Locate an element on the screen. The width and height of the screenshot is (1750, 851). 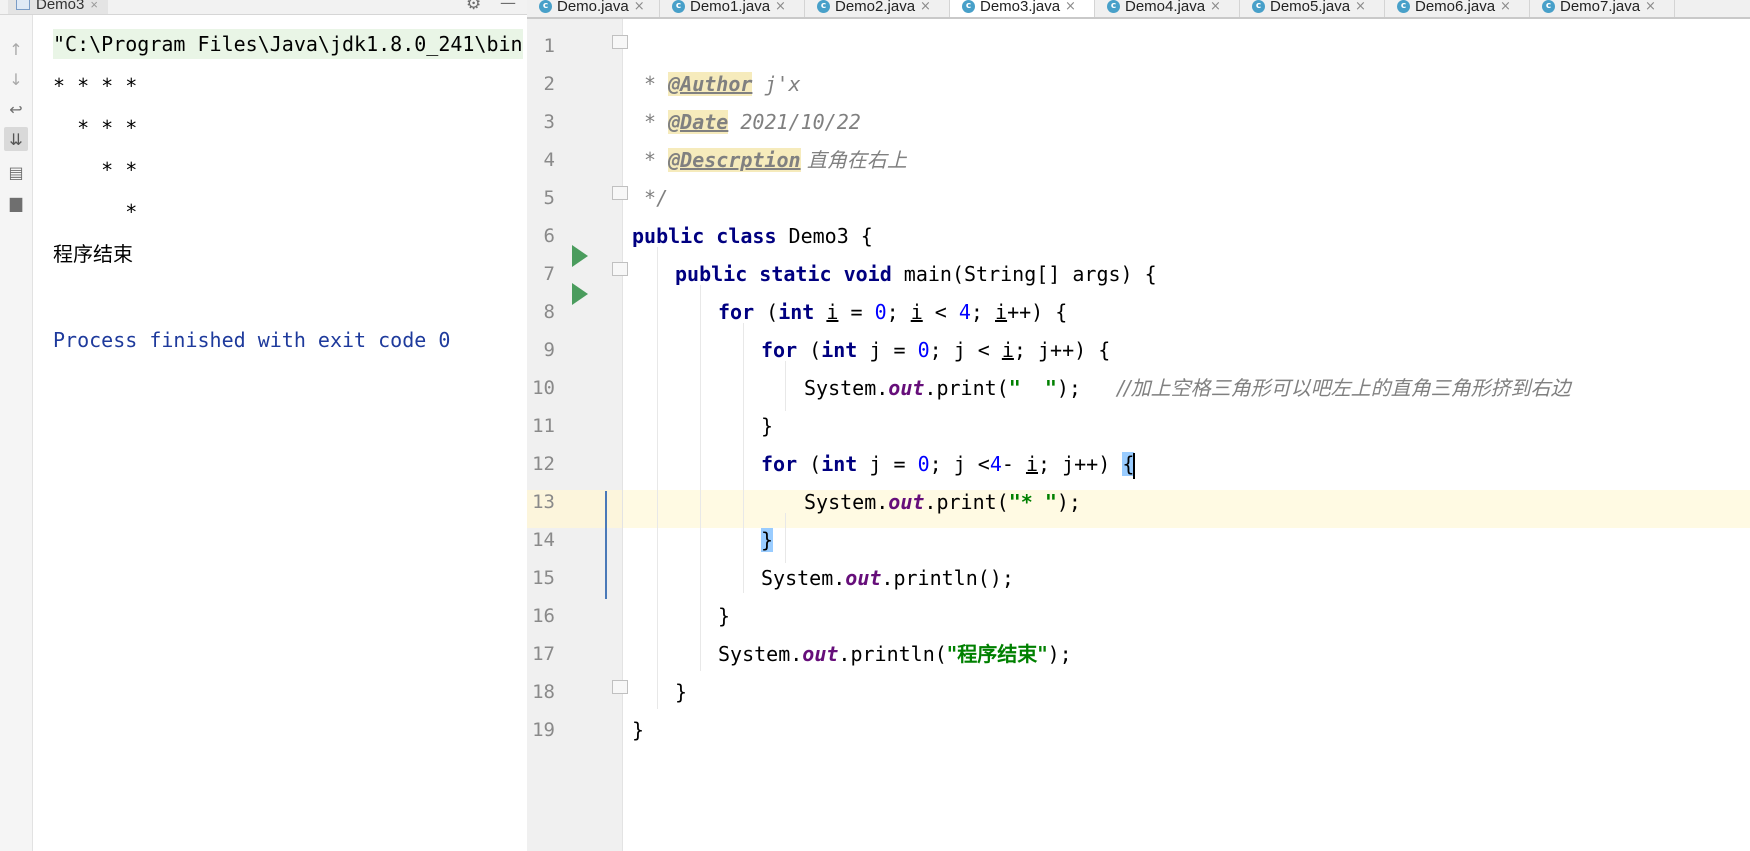
tab-label: Demo7.java is located at coordinates (1600, 7).